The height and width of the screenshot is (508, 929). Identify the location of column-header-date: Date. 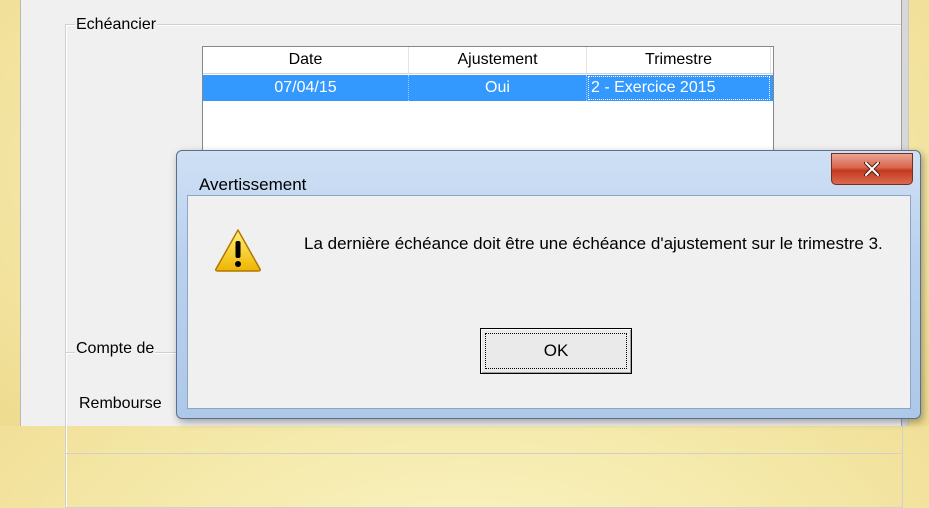
(306, 60).